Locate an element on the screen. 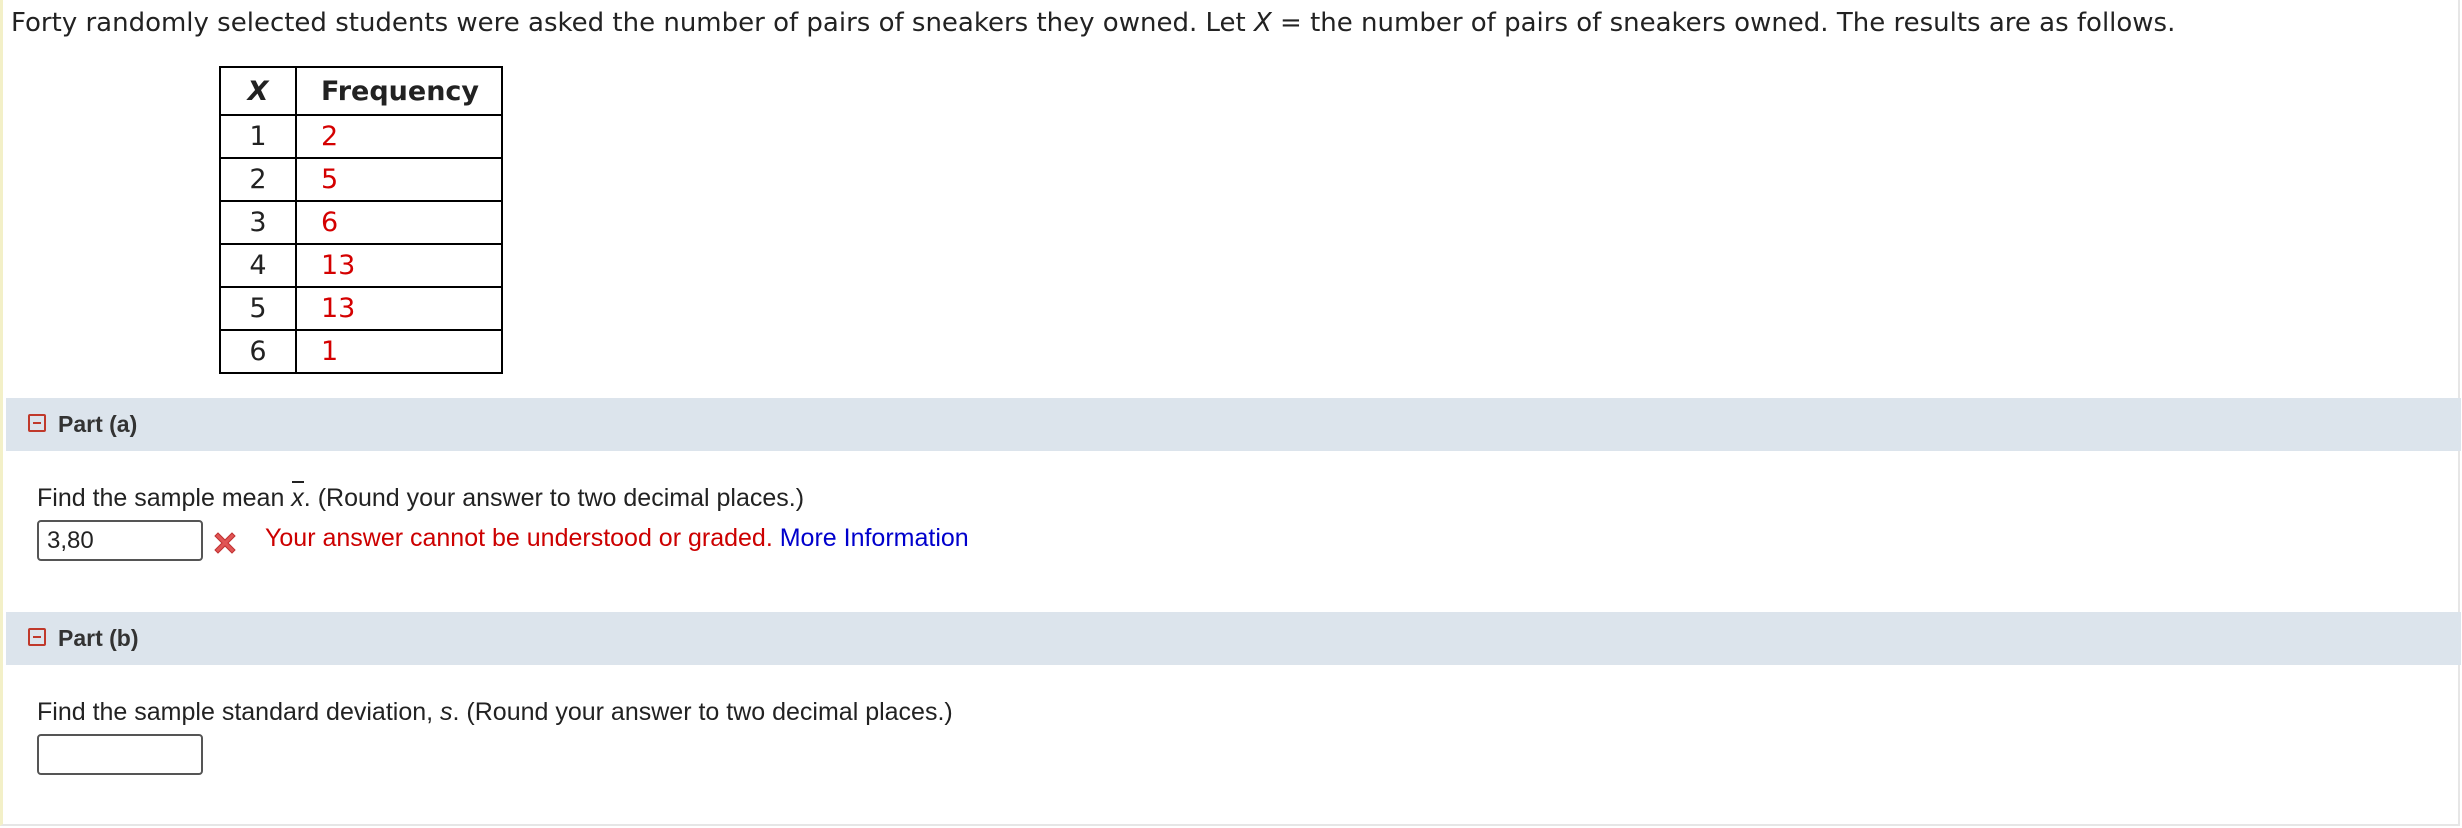  intro-variable: X is located at coordinates (1262, 23).